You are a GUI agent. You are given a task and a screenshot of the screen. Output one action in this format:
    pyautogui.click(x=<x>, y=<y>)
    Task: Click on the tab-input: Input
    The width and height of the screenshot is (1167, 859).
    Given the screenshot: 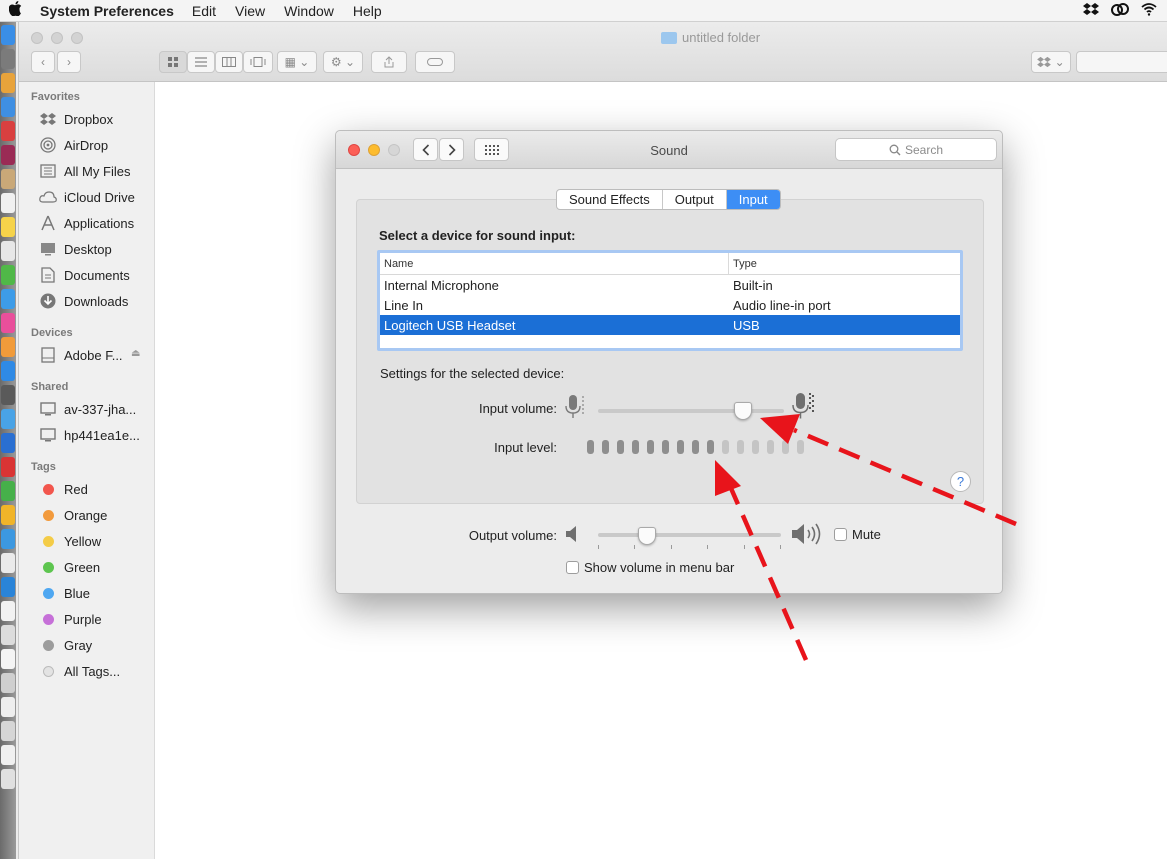 What is the action you would take?
    pyautogui.click(x=753, y=199)
    